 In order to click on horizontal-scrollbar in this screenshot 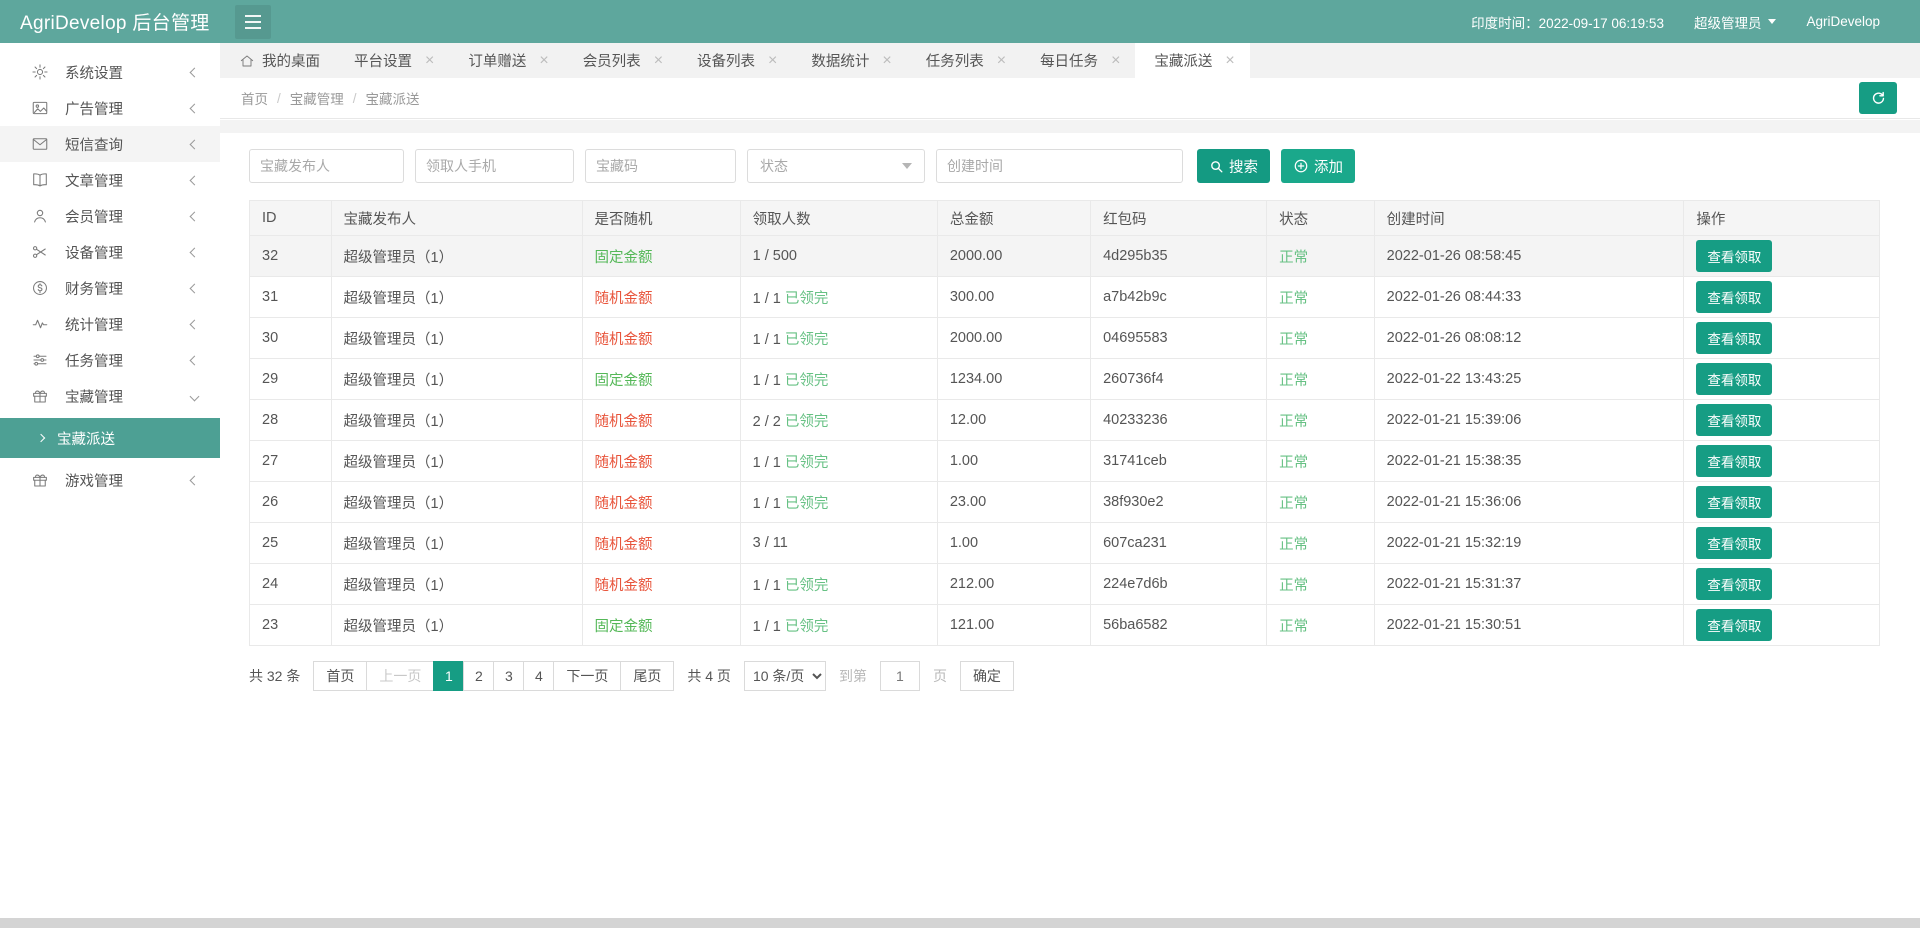, I will do `click(960, 923)`.